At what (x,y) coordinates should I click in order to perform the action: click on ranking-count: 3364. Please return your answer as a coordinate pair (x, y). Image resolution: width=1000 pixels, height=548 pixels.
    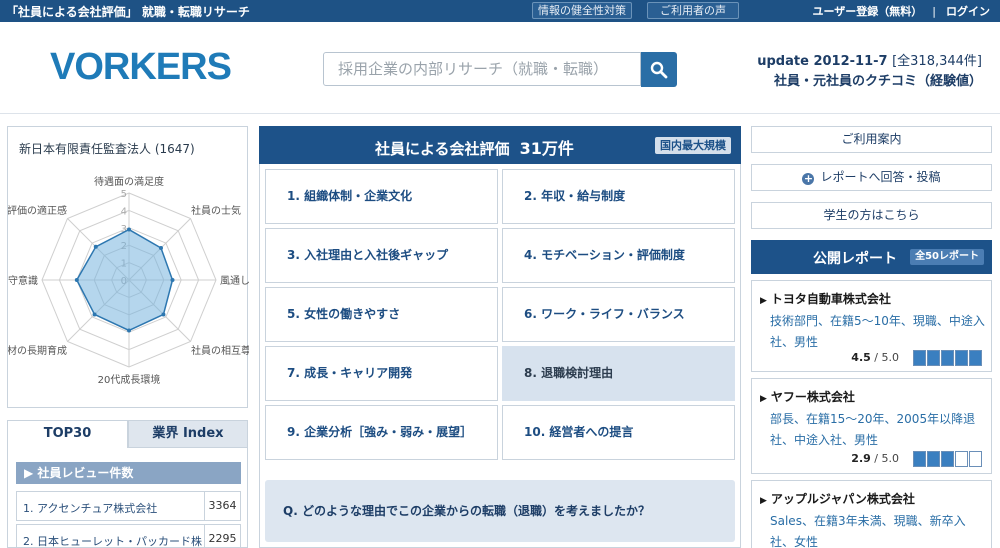
    Looking at the image, I should click on (222, 506).